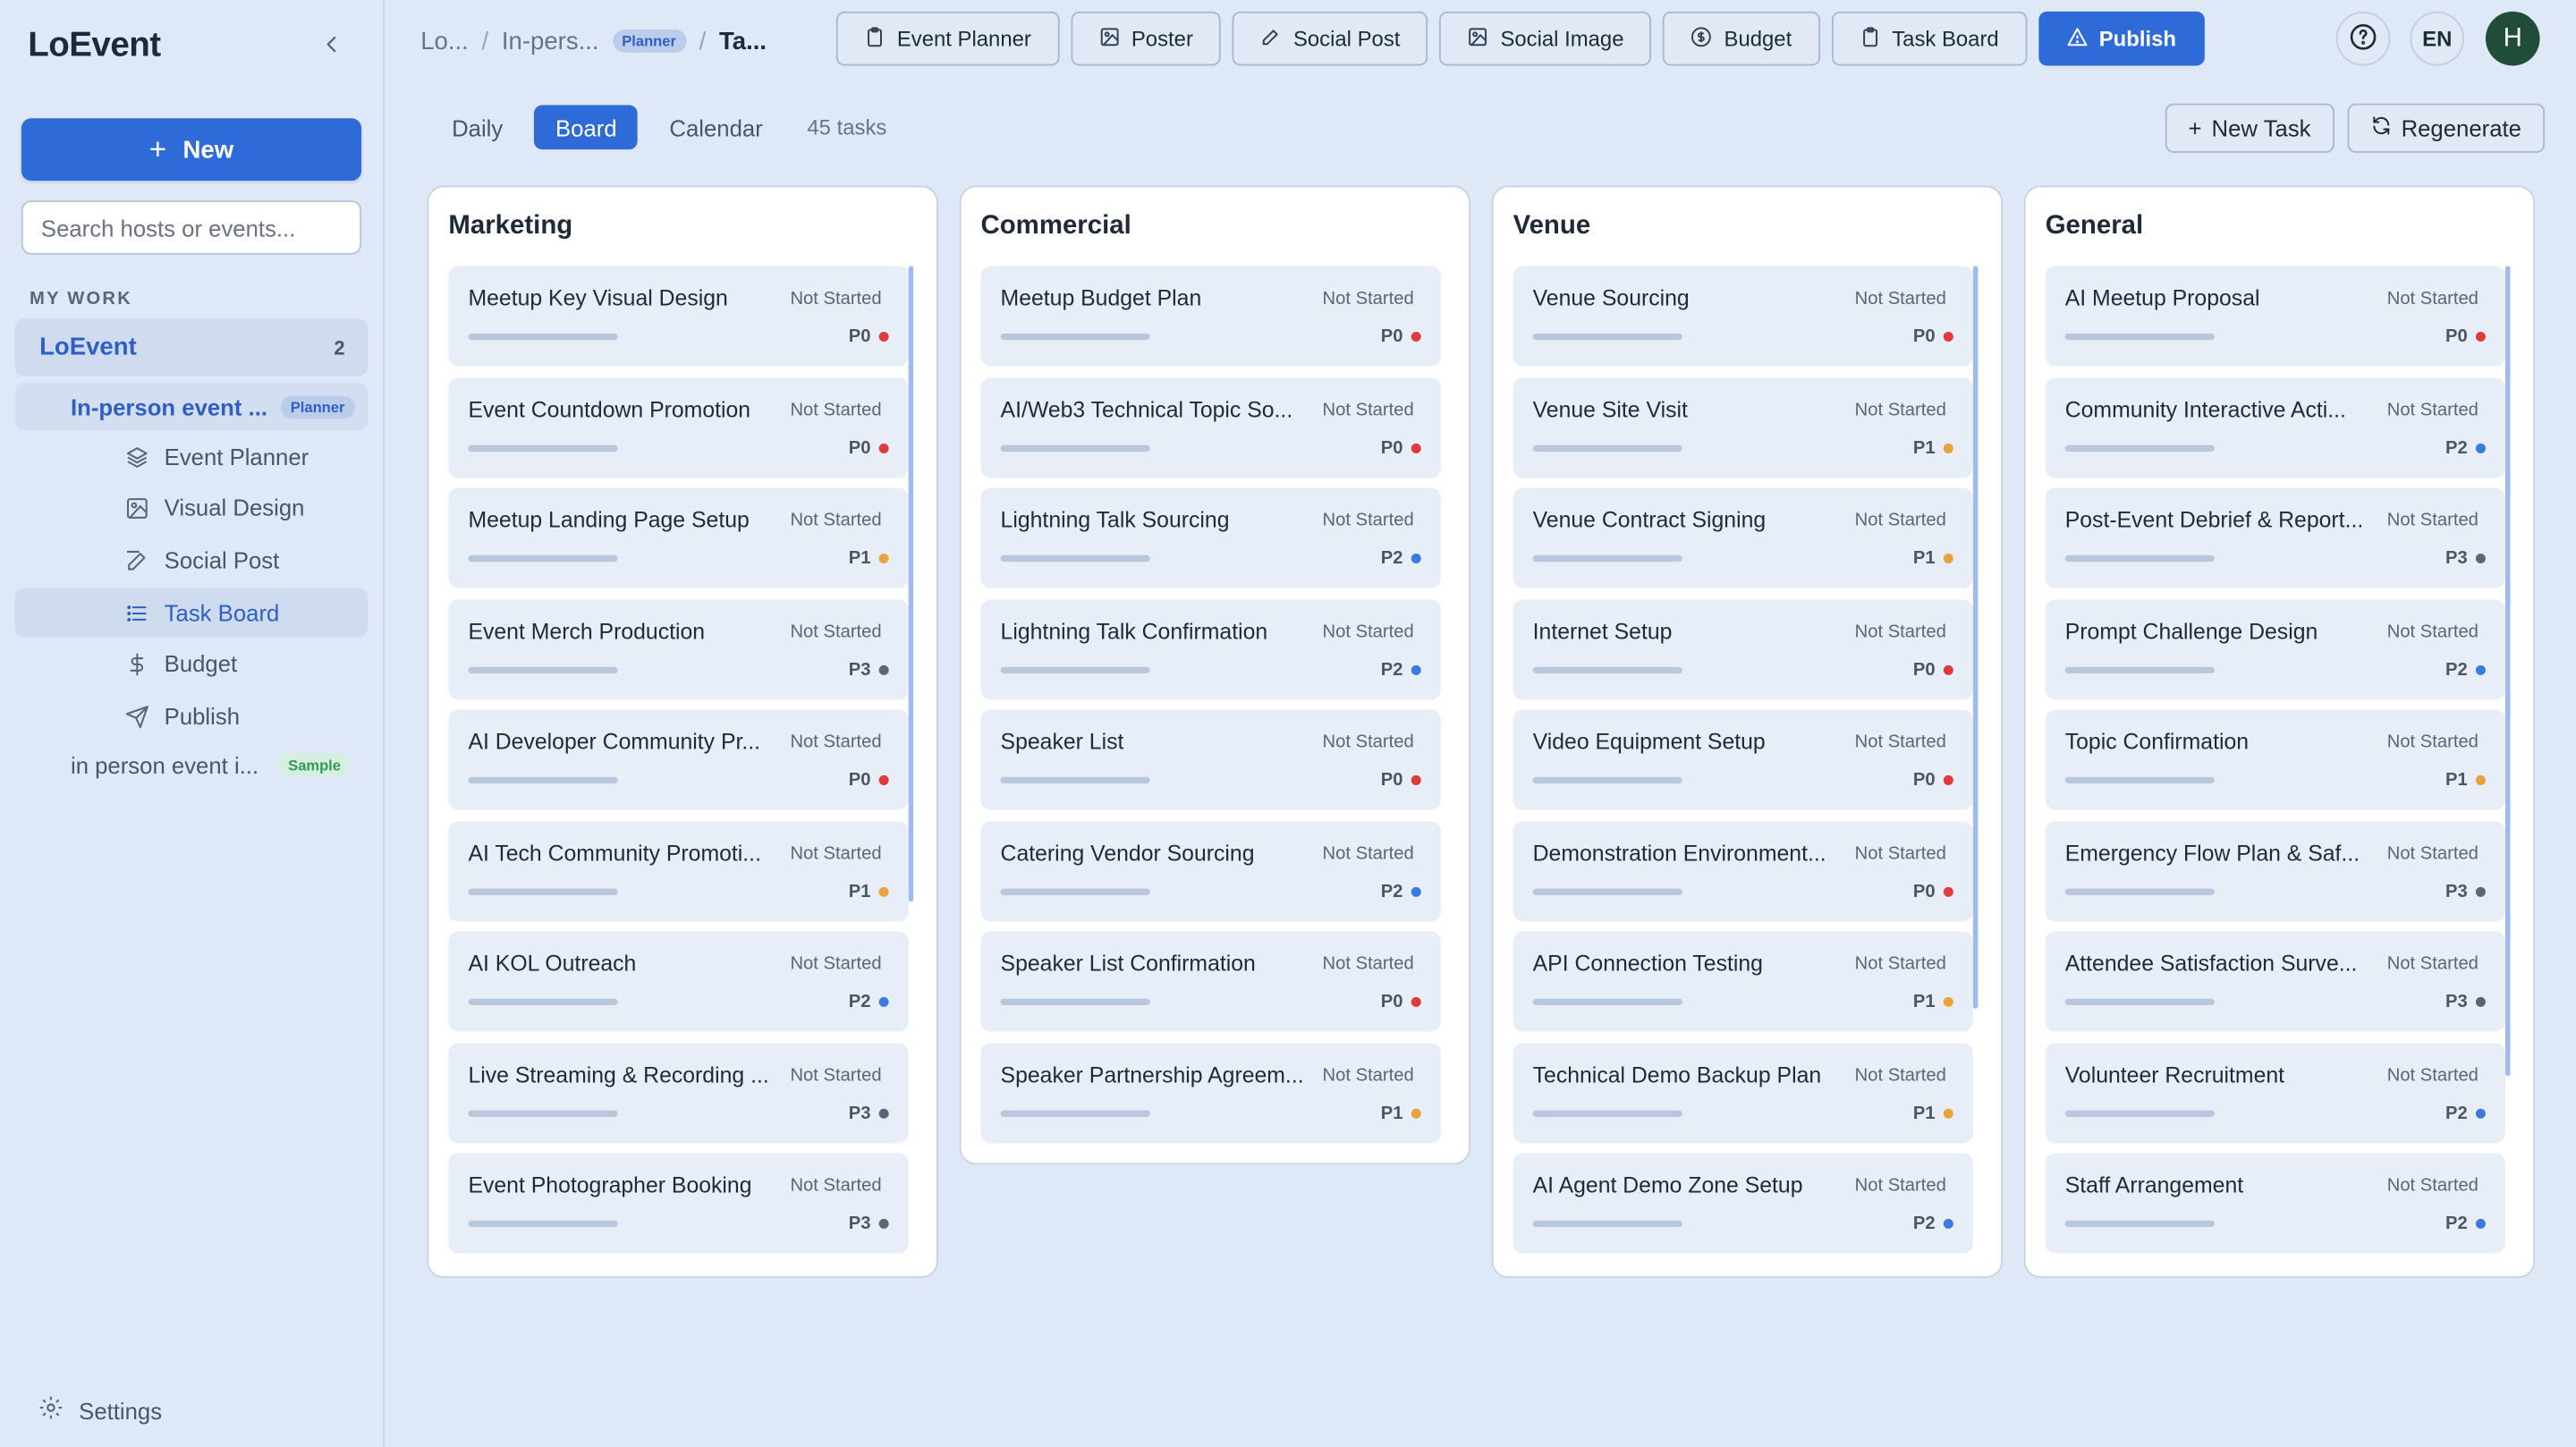  Describe the element at coordinates (1210, 316) in the screenshot. I see `task-card: Meetup Budget Plan Not Started P0` at that location.